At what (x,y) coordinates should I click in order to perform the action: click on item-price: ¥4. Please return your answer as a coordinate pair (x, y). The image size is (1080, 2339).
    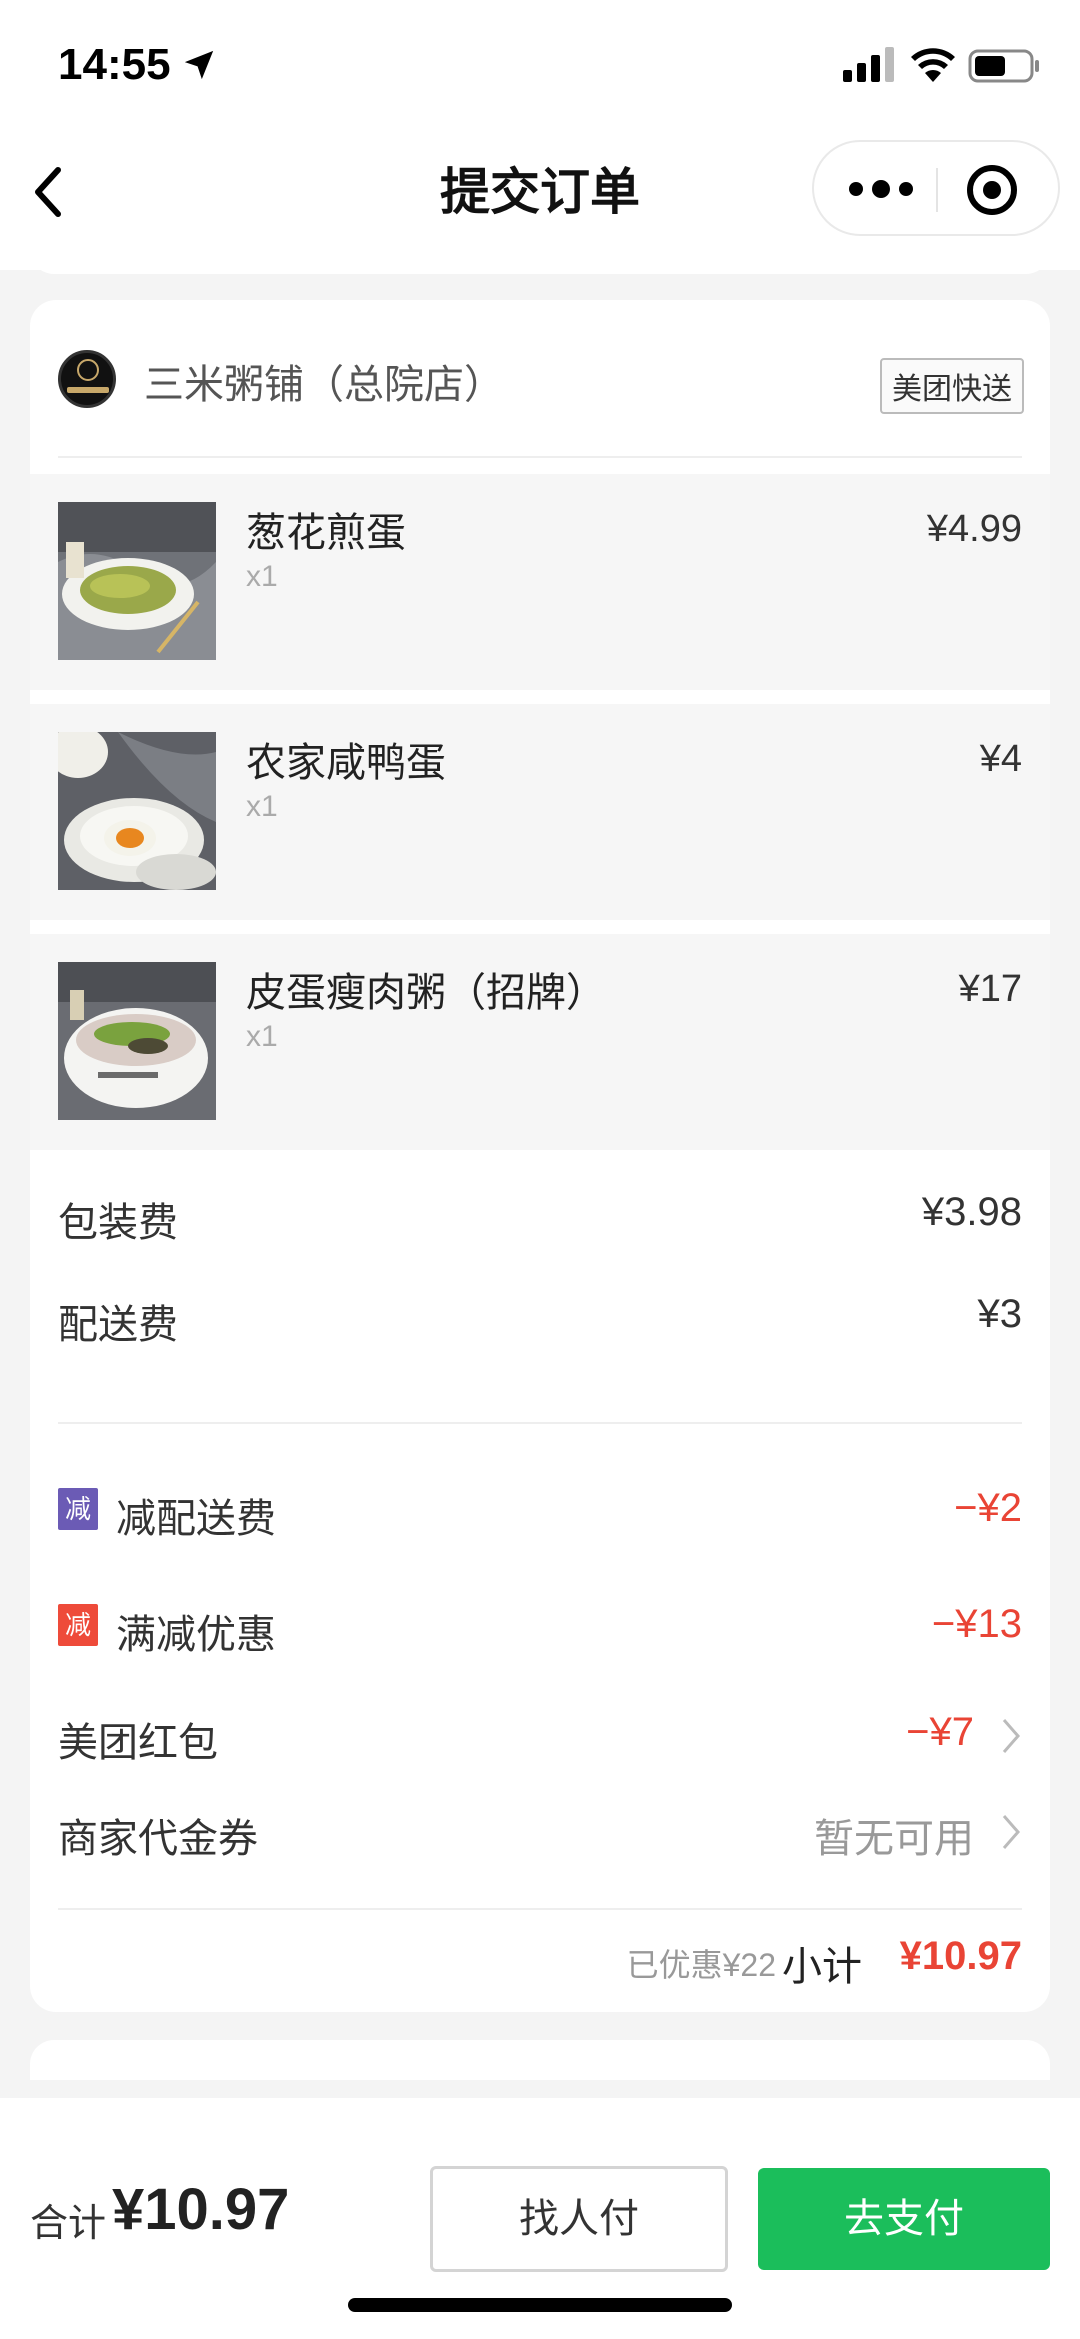
    Looking at the image, I should click on (1000, 759).